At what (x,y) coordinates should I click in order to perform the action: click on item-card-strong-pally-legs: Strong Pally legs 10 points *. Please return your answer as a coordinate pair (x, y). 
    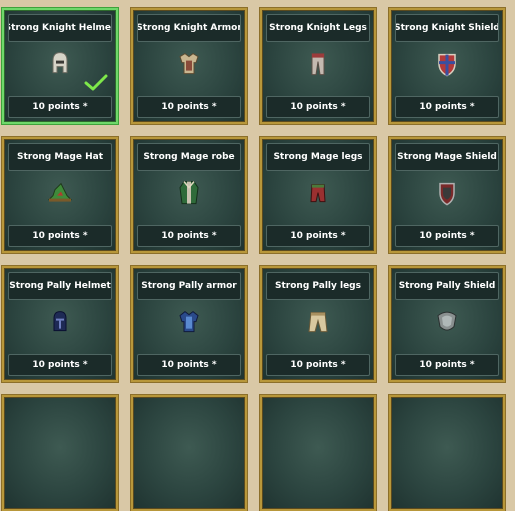
    Looking at the image, I should click on (318, 324).